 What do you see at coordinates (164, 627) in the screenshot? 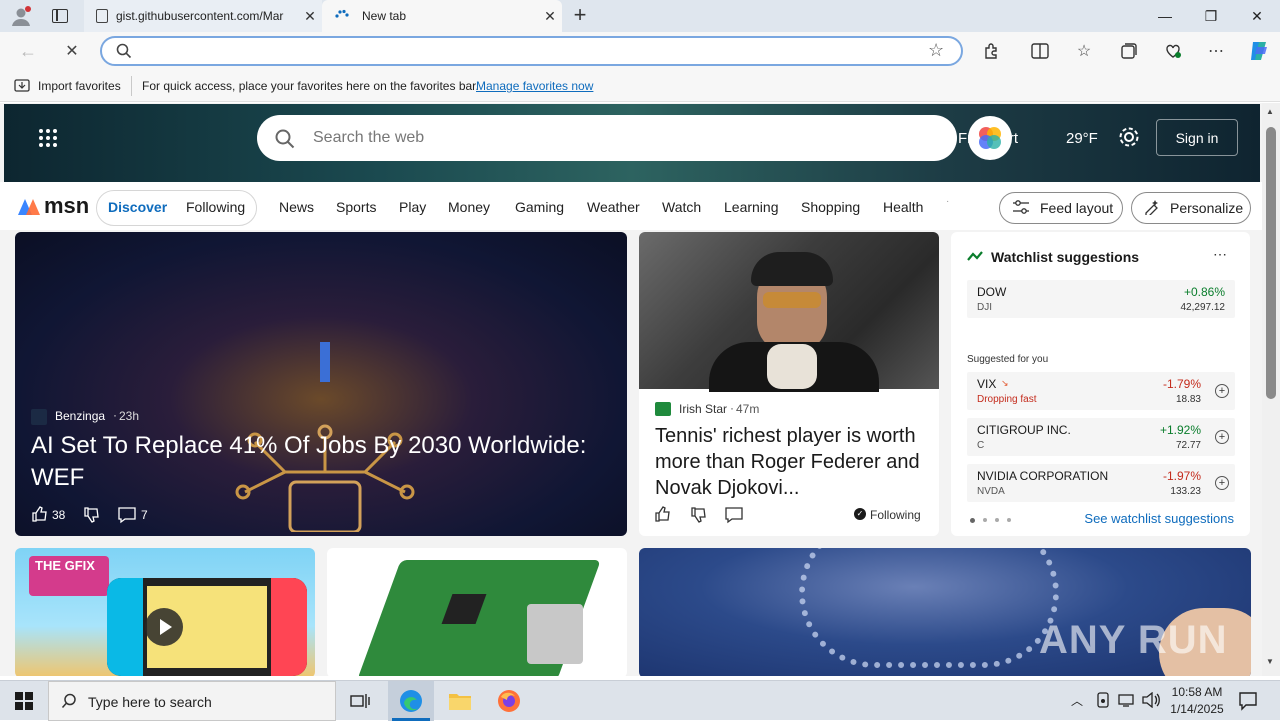
I see `play-video-button` at bounding box center [164, 627].